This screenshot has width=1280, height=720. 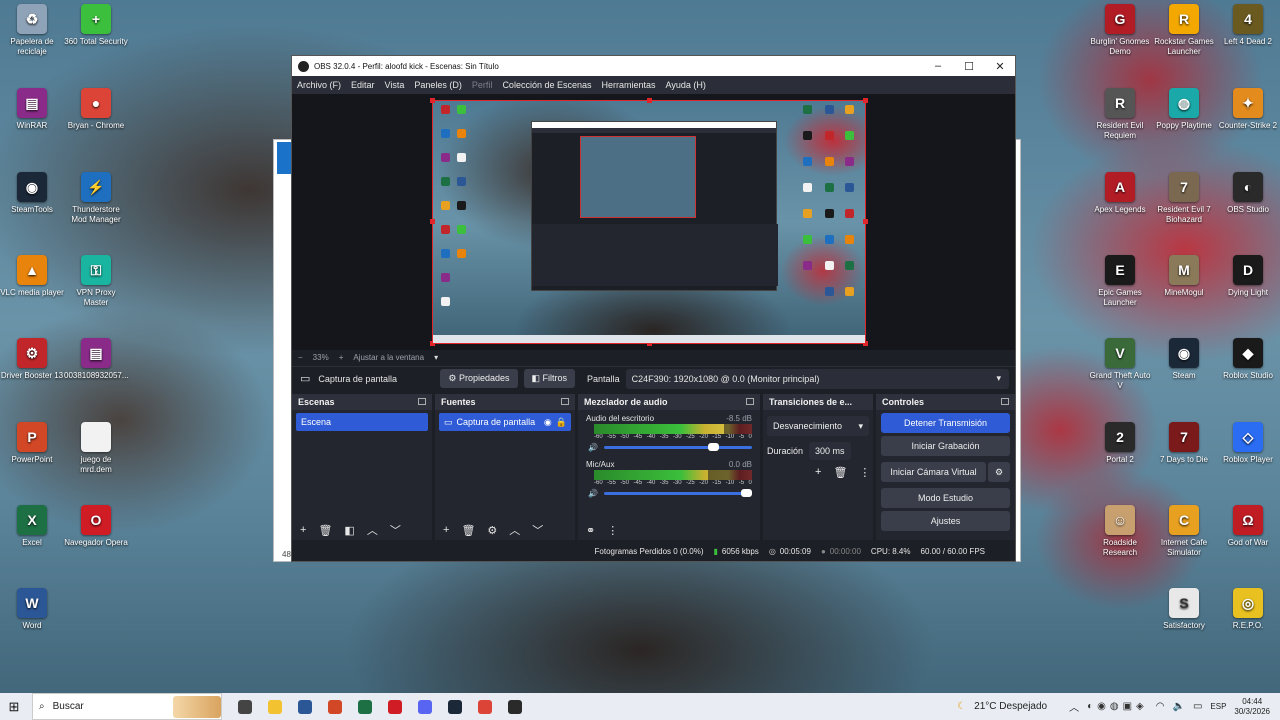 What do you see at coordinates (32, 359) in the screenshot?
I see `desktop-icon: ⚙ Driver Booster 13` at bounding box center [32, 359].